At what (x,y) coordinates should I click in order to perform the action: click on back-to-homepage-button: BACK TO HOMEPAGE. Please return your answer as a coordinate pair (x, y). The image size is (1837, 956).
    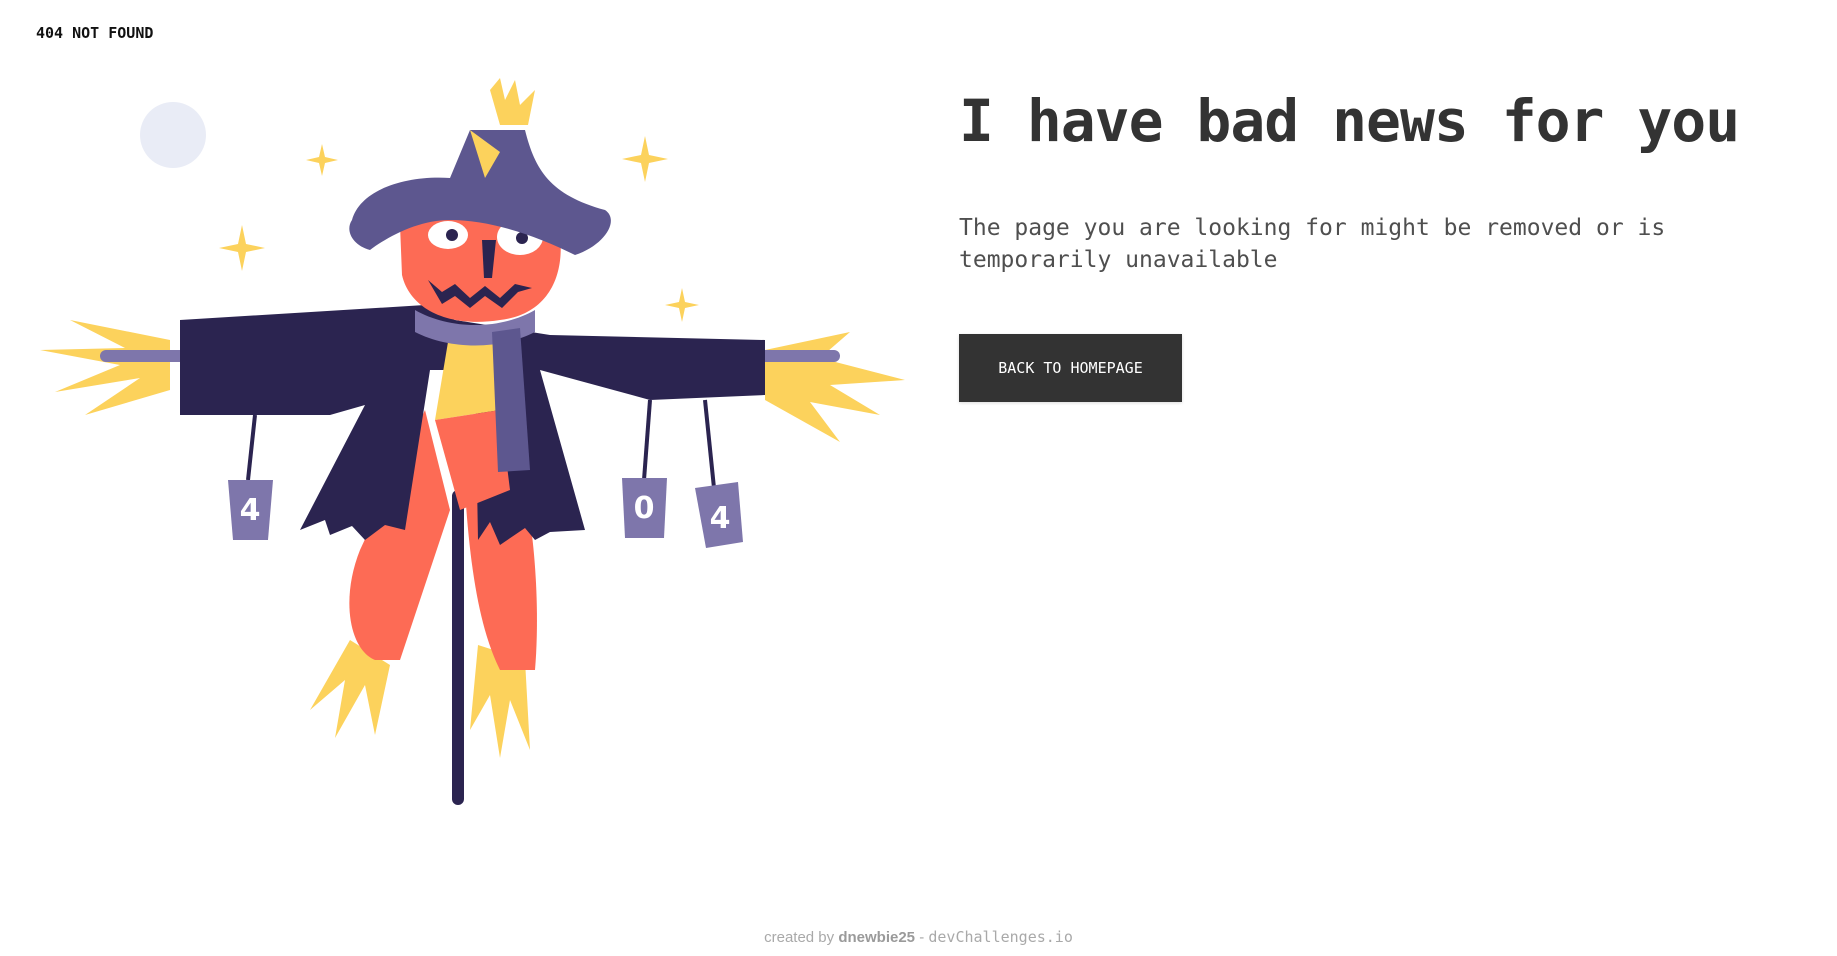
    Looking at the image, I should click on (1070, 368).